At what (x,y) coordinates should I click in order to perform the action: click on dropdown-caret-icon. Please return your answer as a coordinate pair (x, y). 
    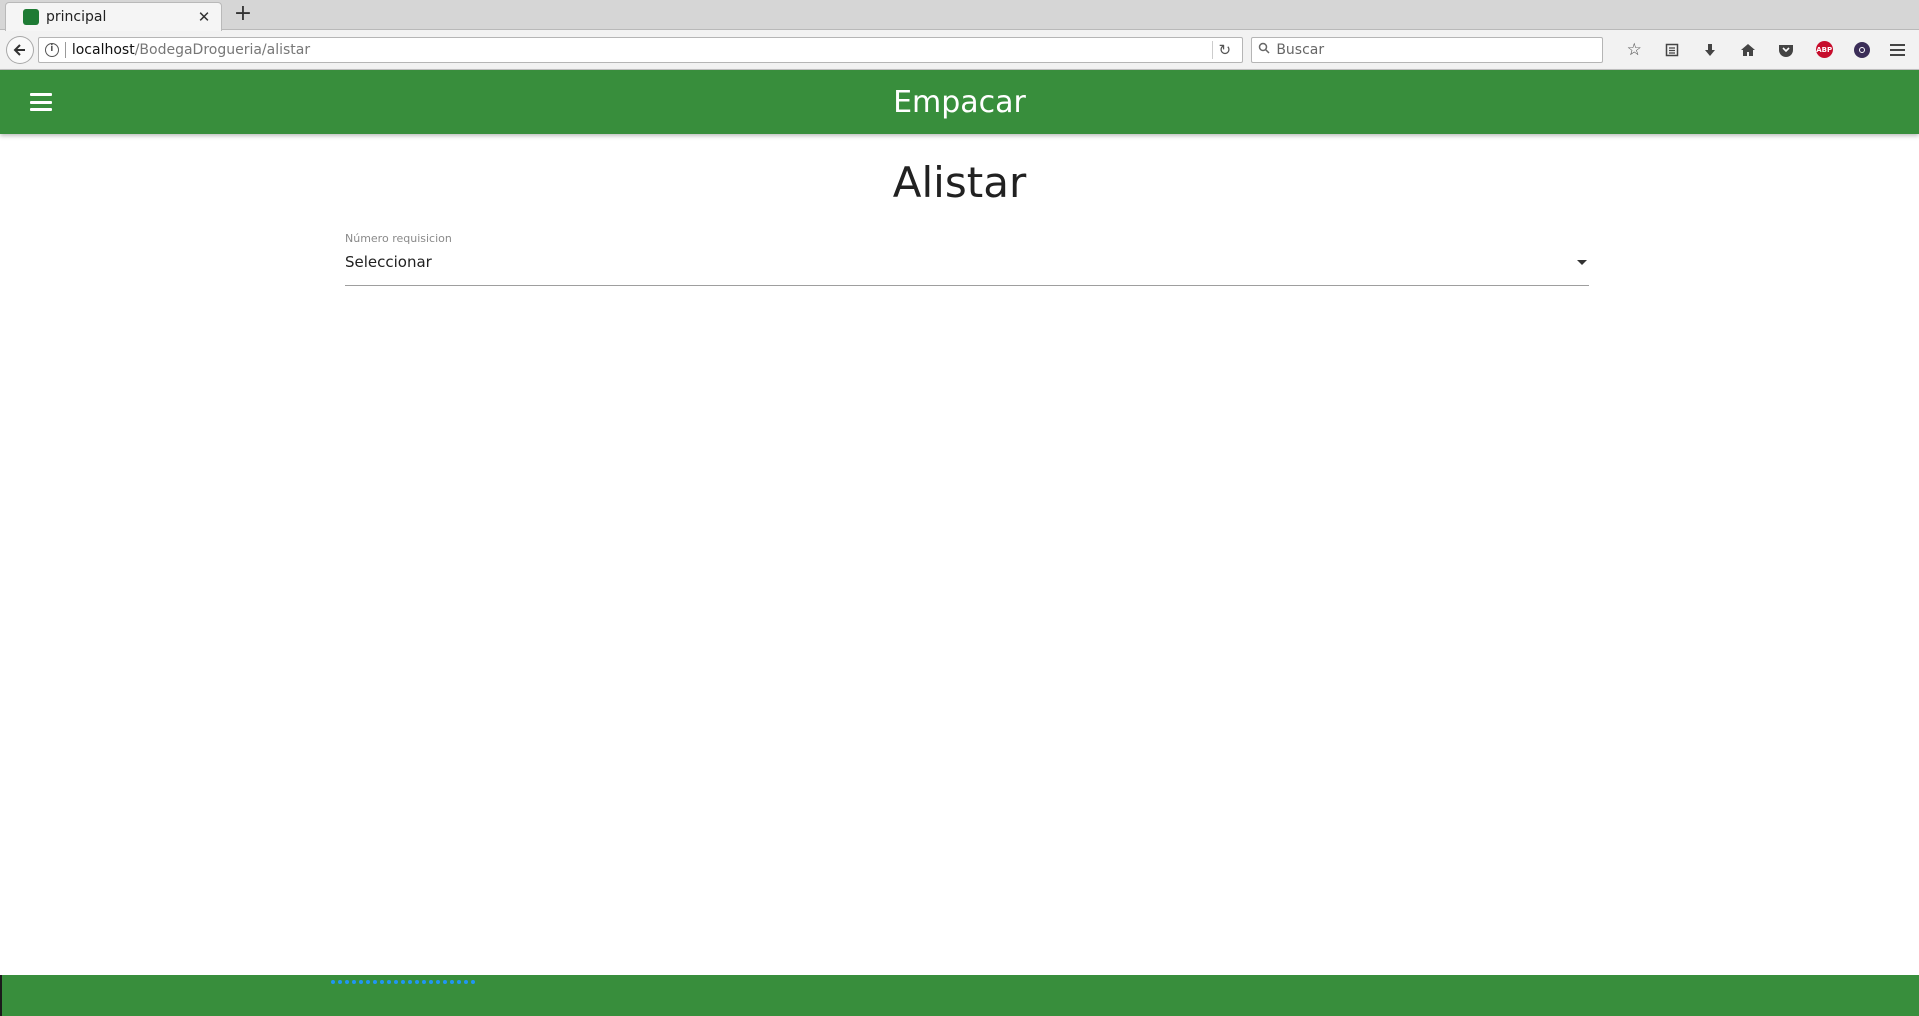
    Looking at the image, I should click on (1582, 262).